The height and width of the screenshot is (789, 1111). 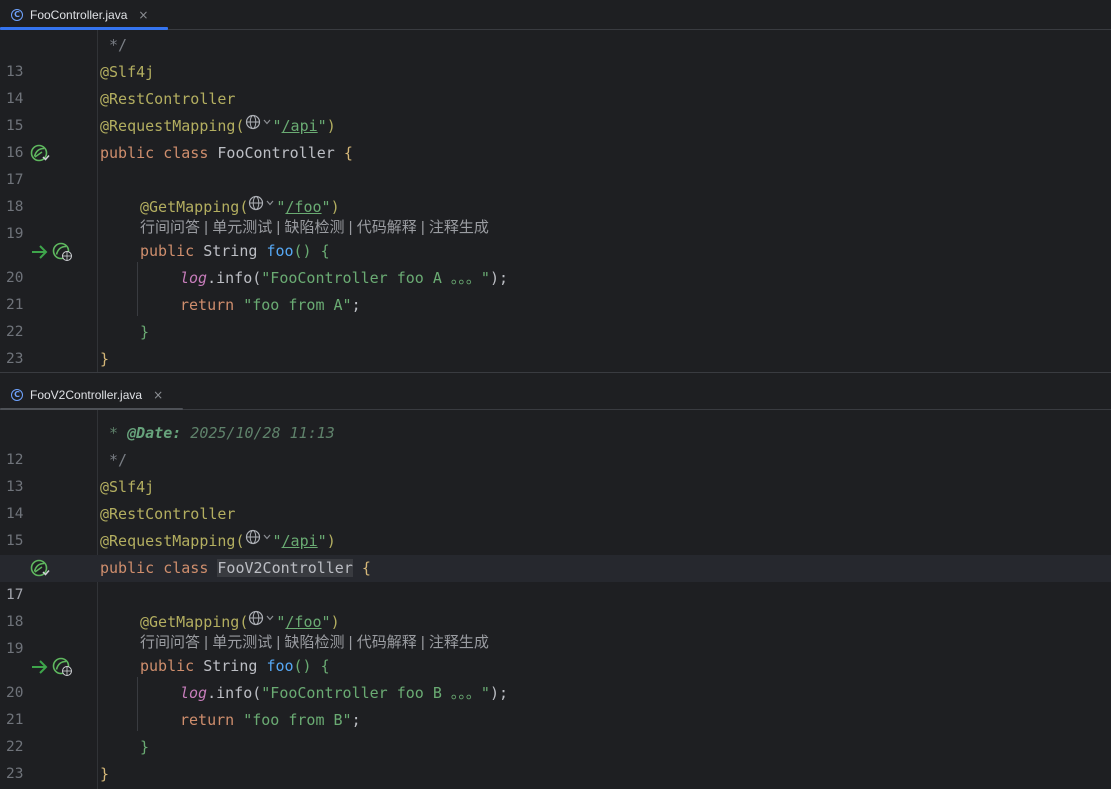 I want to click on code-line: 15 @RestController, so click(x=555, y=110).